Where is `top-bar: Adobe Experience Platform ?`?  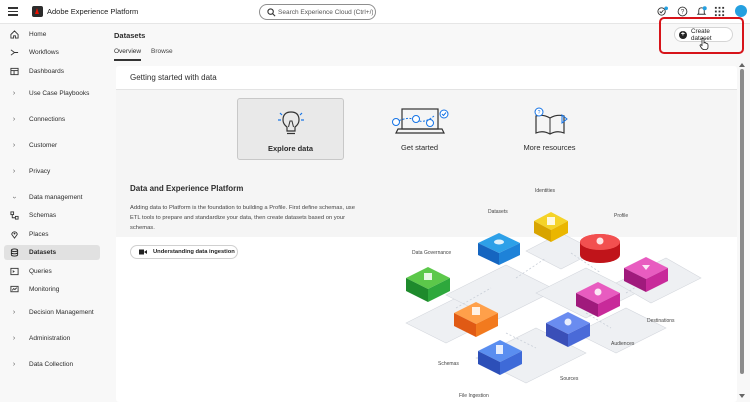
top-bar: Adobe Experience Platform ? is located at coordinates (375, 12).